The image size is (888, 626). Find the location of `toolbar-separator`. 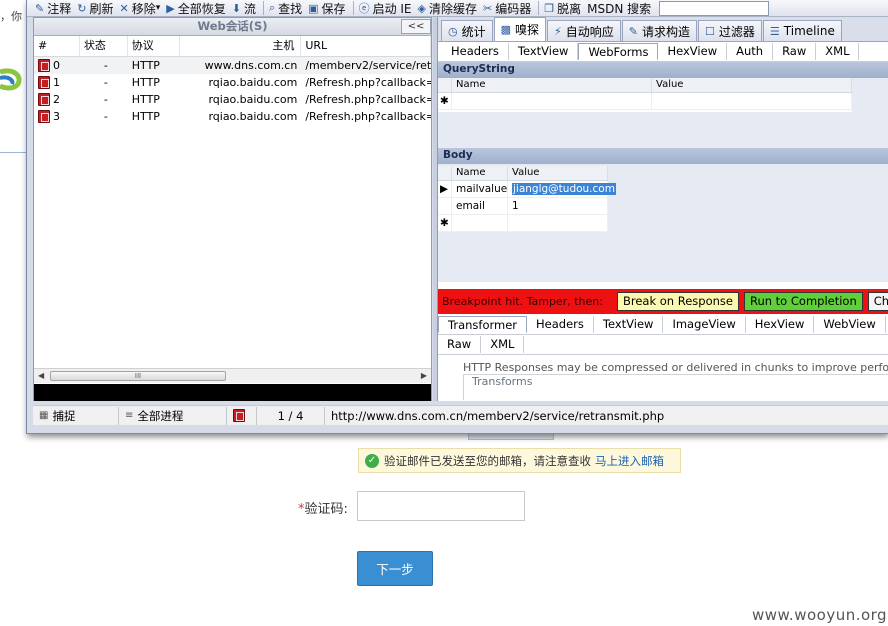

toolbar-separator is located at coordinates (263, 8).